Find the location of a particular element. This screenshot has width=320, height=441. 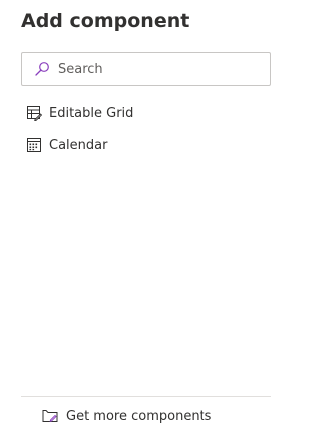

search-input is located at coordinates (158, 69).